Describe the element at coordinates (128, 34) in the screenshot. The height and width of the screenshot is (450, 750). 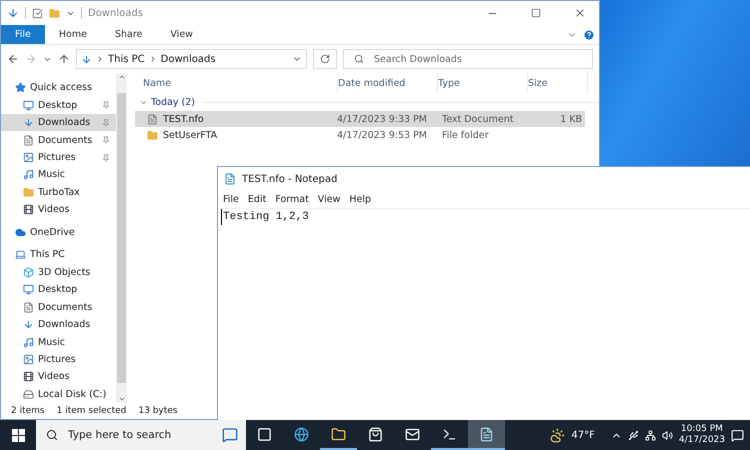
I see `ribbon-tab: Share` at that location.